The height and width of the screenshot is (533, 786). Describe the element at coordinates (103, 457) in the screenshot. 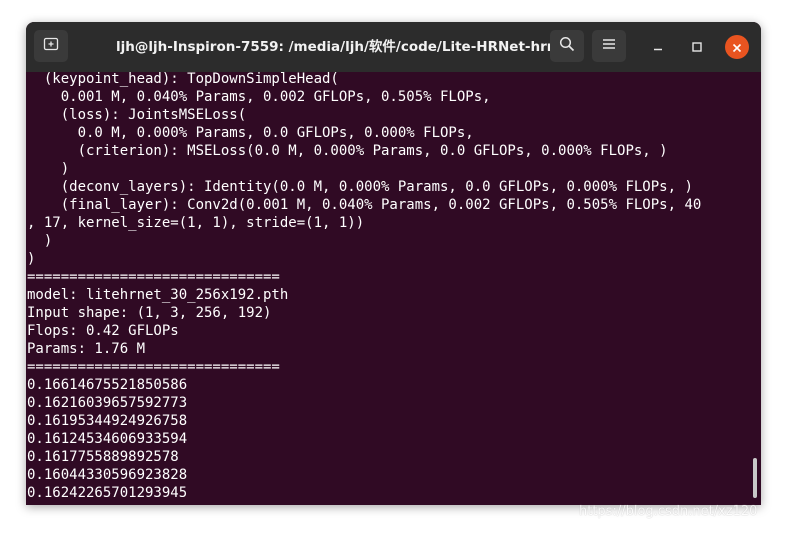

I see `terminal-line: 0.1617755889892578` at that location.